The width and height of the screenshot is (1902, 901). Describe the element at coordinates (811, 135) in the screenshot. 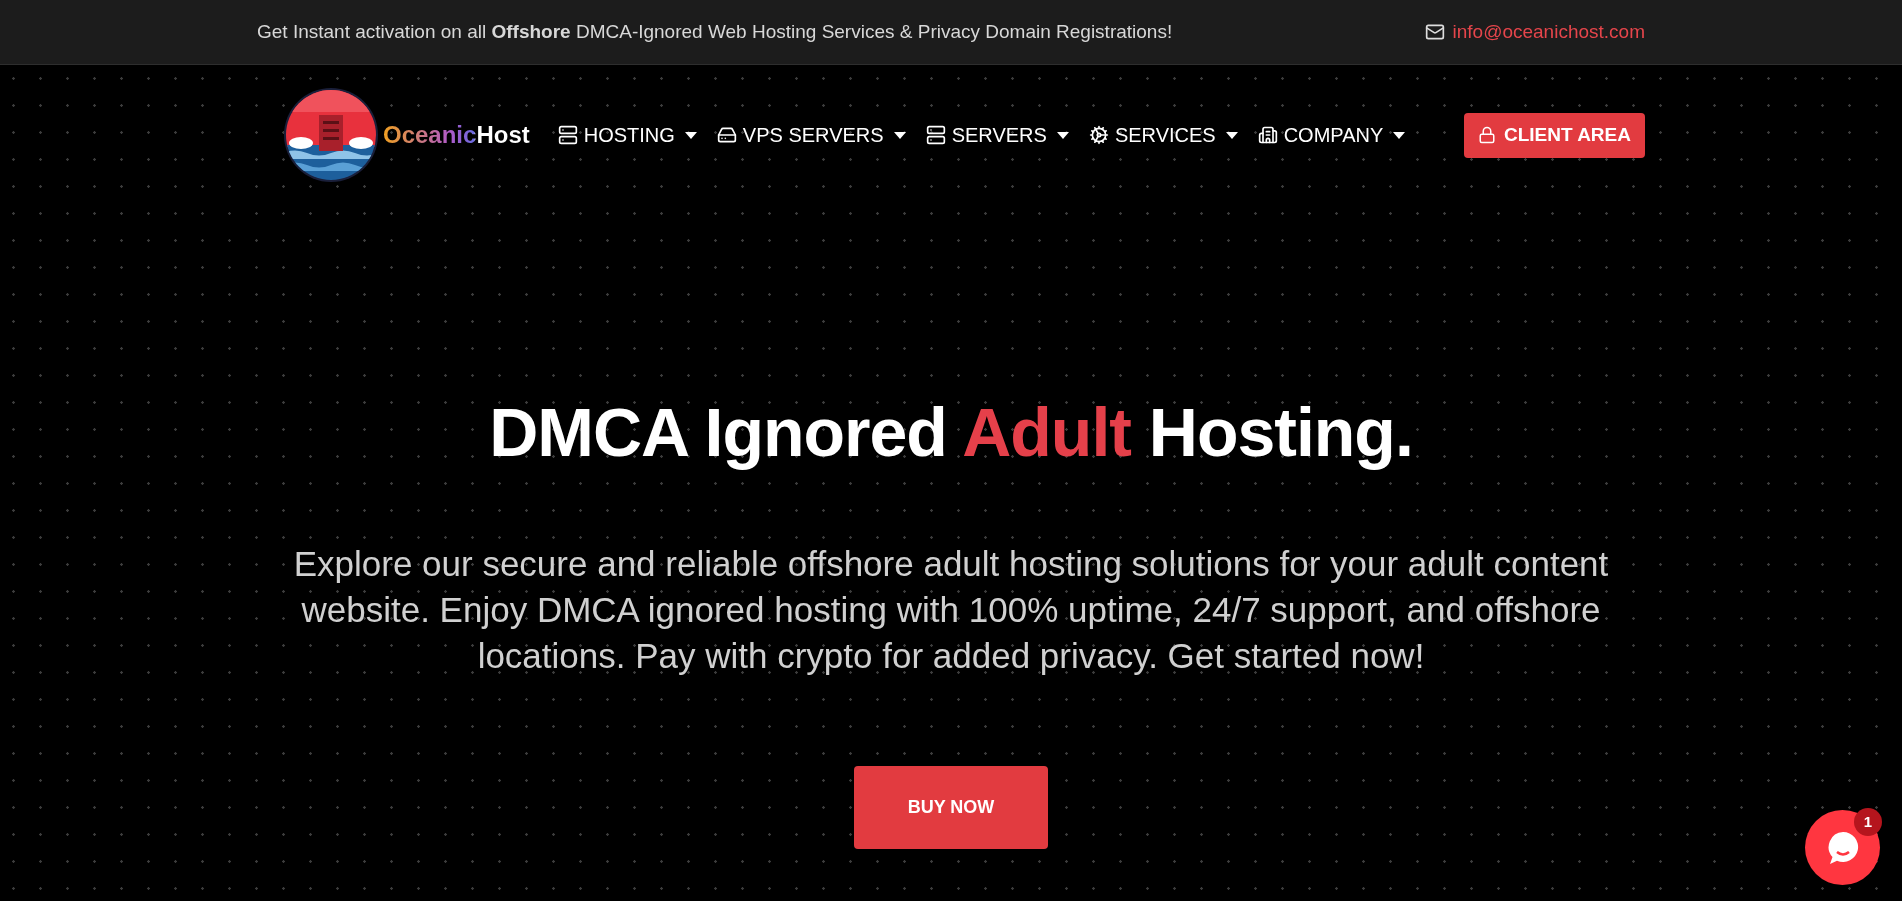

I see `nav-menu-item: VPS SERVERS` at that location.